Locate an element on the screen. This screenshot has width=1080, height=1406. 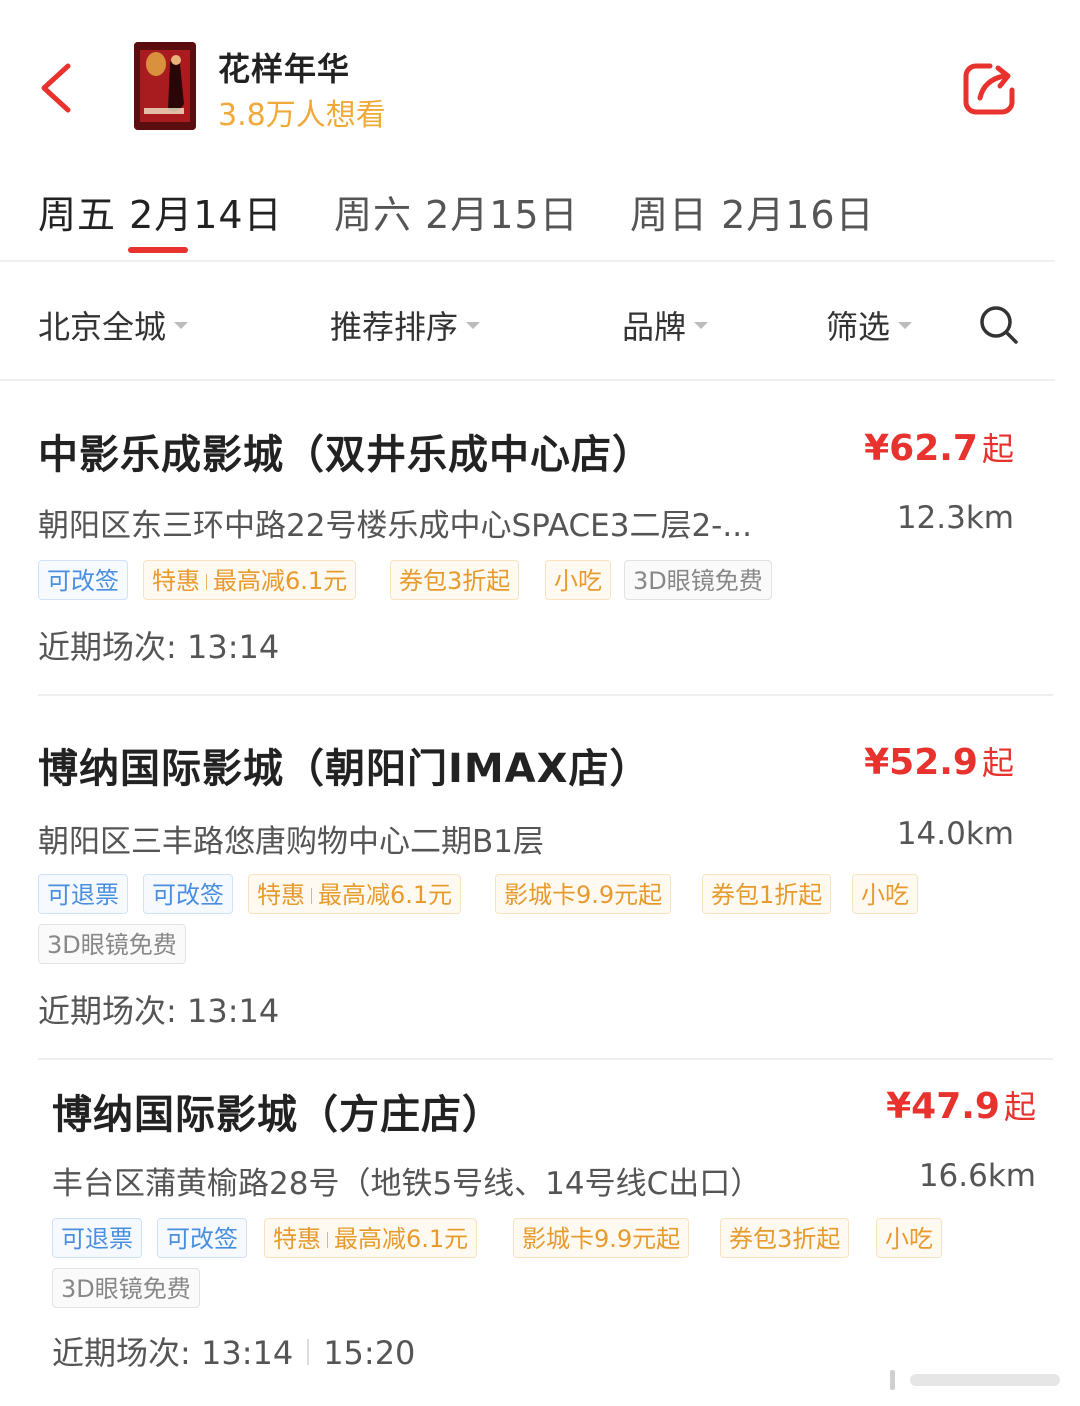
filter-brand-label: 品牌 is located at coordinates (654, 327).